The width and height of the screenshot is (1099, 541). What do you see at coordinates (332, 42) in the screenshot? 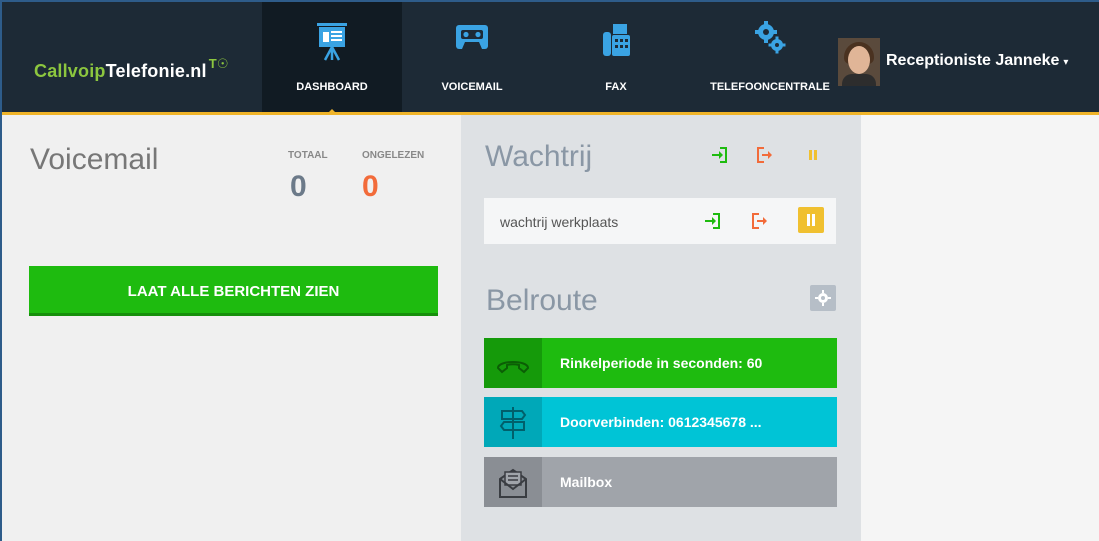
I see `presentation-board-icon` at bounding box center [332, 42].